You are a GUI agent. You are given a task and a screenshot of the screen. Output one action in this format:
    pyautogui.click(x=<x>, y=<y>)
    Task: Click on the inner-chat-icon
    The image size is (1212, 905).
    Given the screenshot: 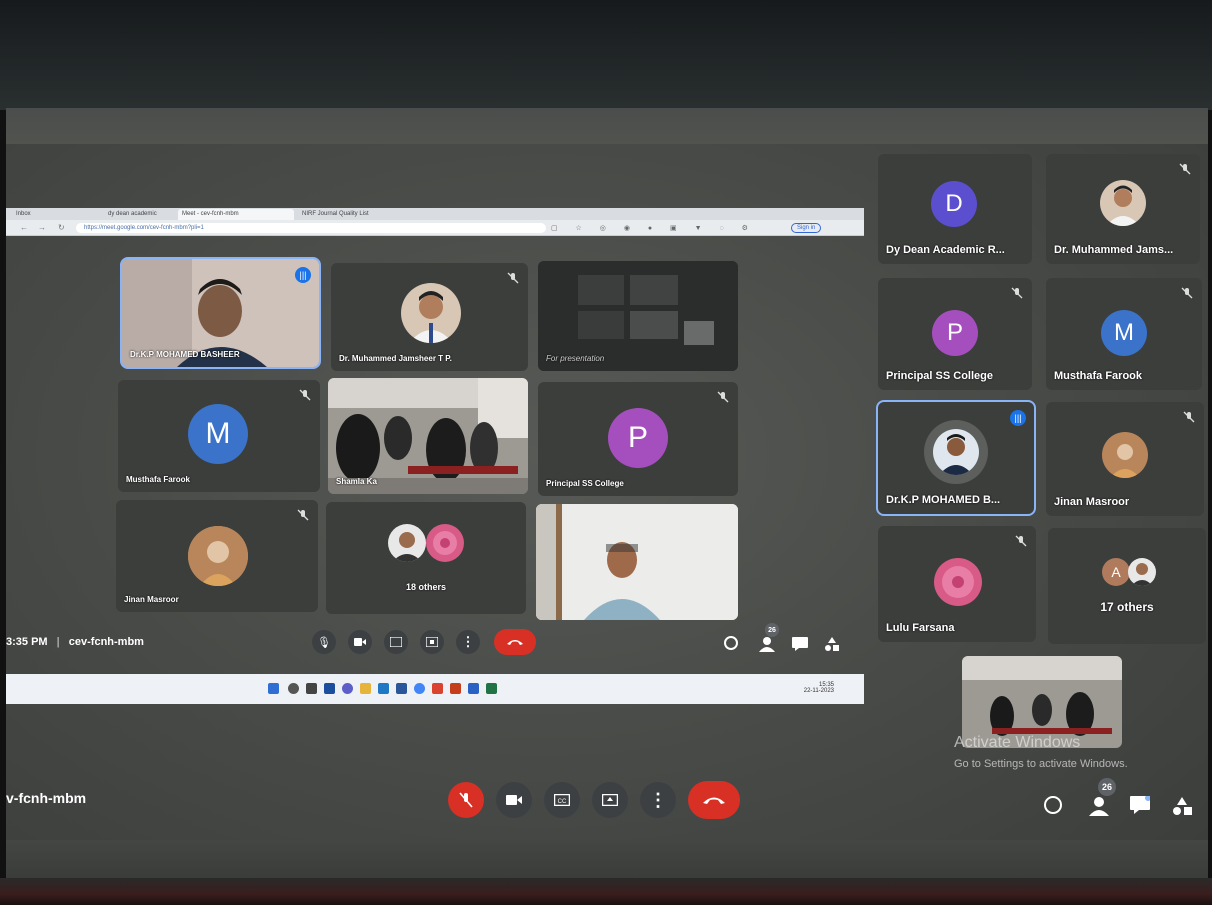 What is the action you would take?
    pyautogui.click(x=800, y=644)
    